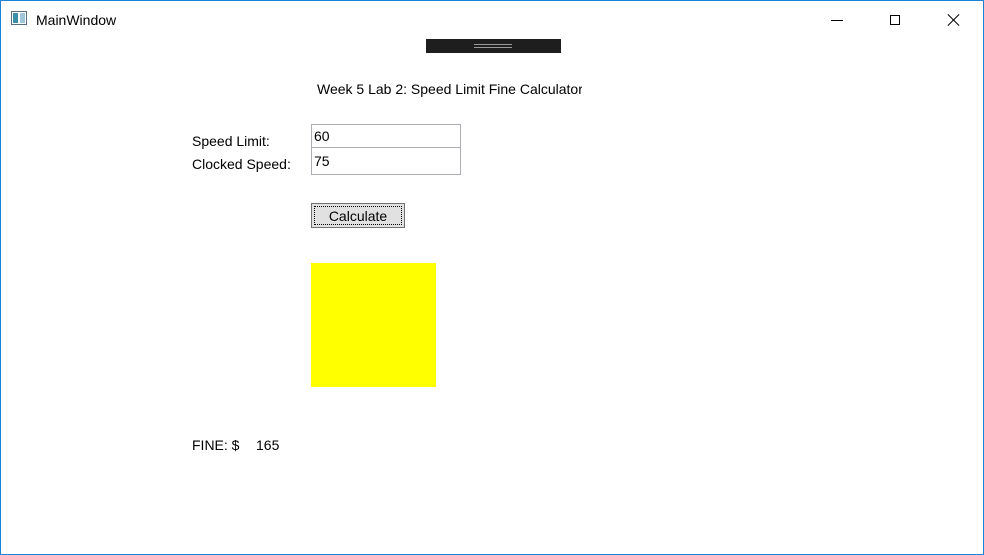  What do you see at coordinates (231, 141) in the screenshot?
I see `speed-limit-label: Speed Limit:` at bounding box center [231, 141].